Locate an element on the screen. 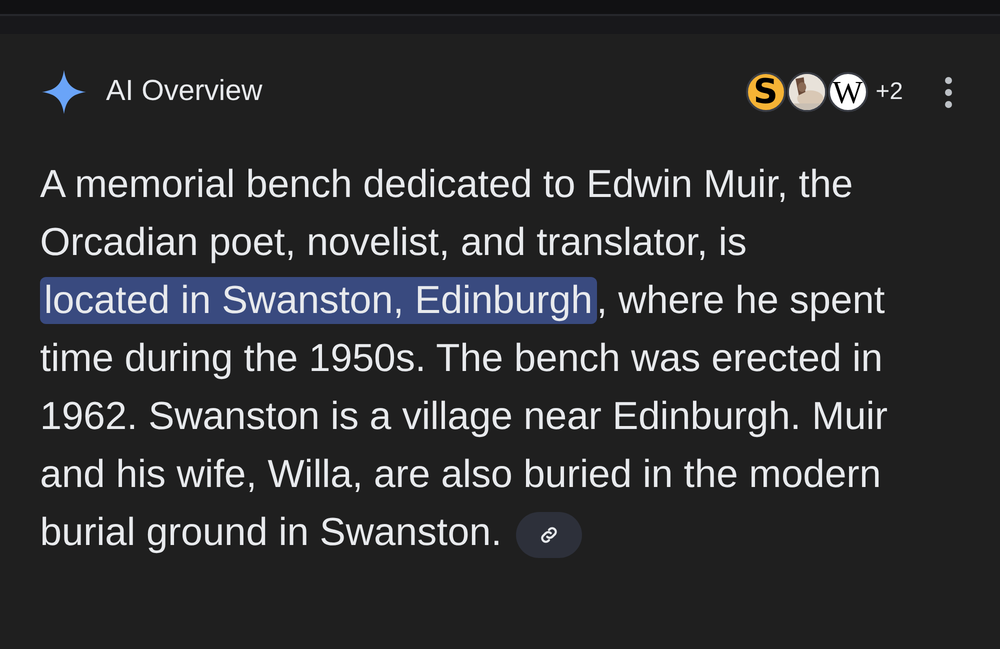  section-title: AI Overview is located at coordinates (184, 92).